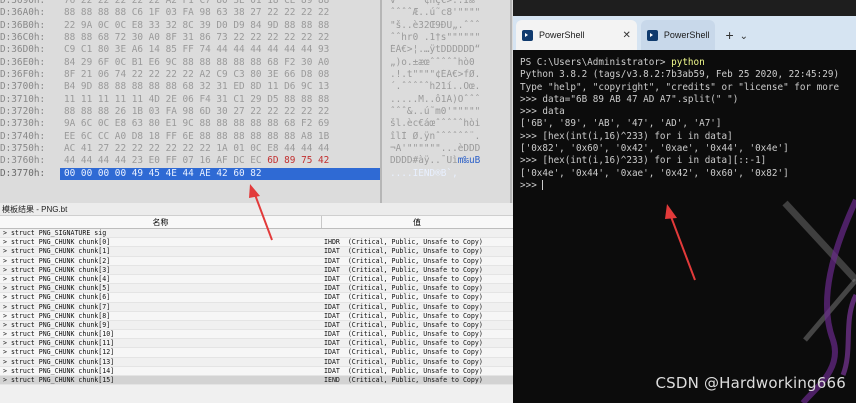 The height and width of the screenshot is (403, 856). What do you see at coordinates (746, 40) in the screenshot?
I see `tab-dropdown-icon: ⌄` at bounding box center [746, 40].